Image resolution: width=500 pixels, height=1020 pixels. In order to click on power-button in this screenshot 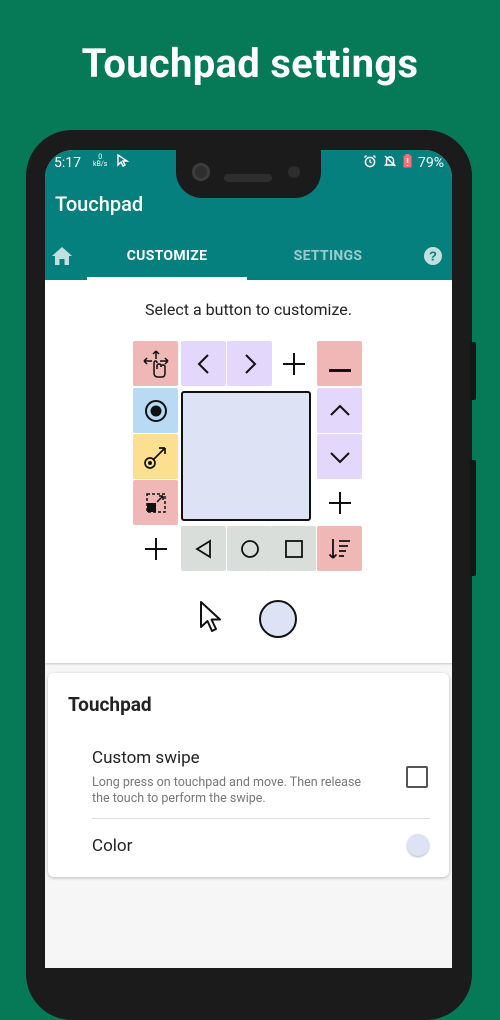, I will do `click(473, 518)`.